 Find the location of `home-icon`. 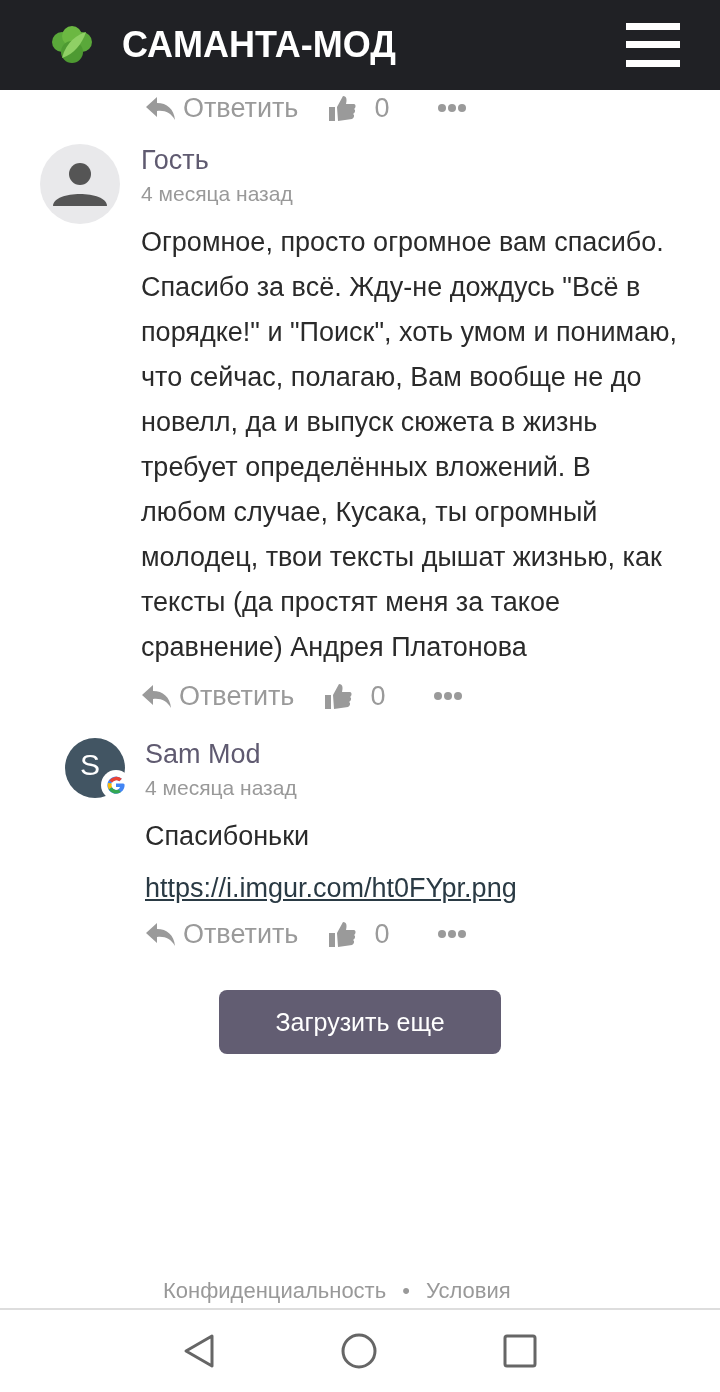

home-icon is located at coordinates (359, 1351).